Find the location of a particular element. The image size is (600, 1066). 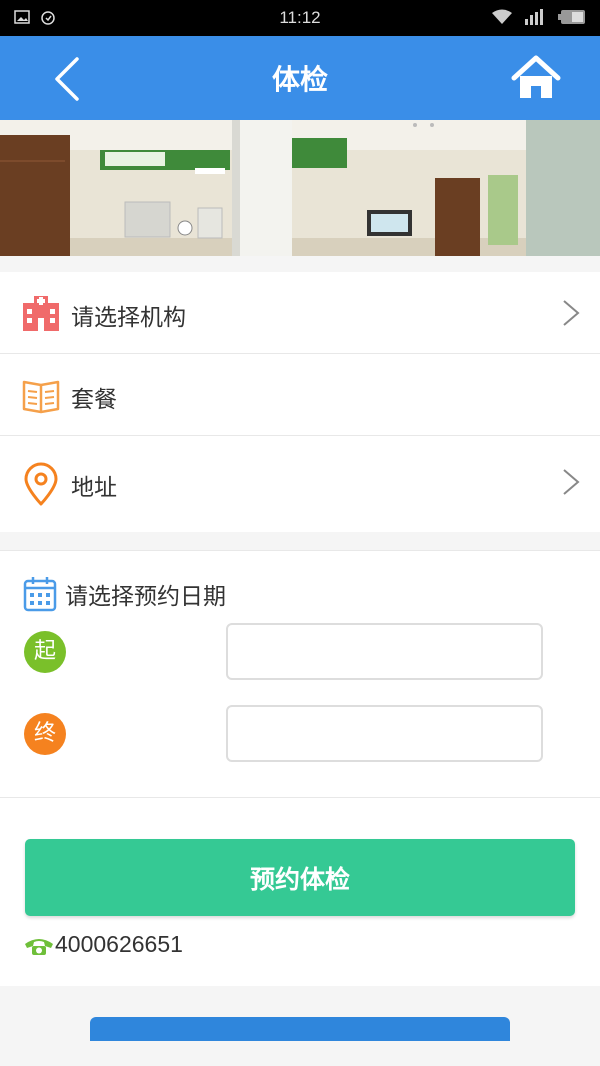

phone-number: 4000626651 is located at coordinates (119, 944).